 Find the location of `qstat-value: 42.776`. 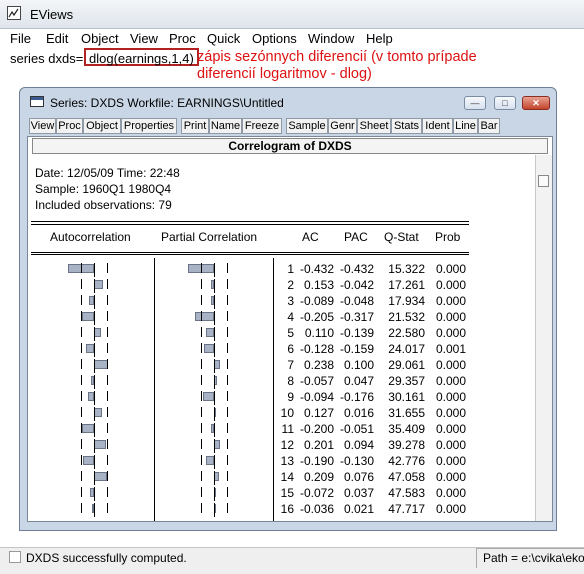

qstat-value: 42.776 is located at coordinates (406, 461).